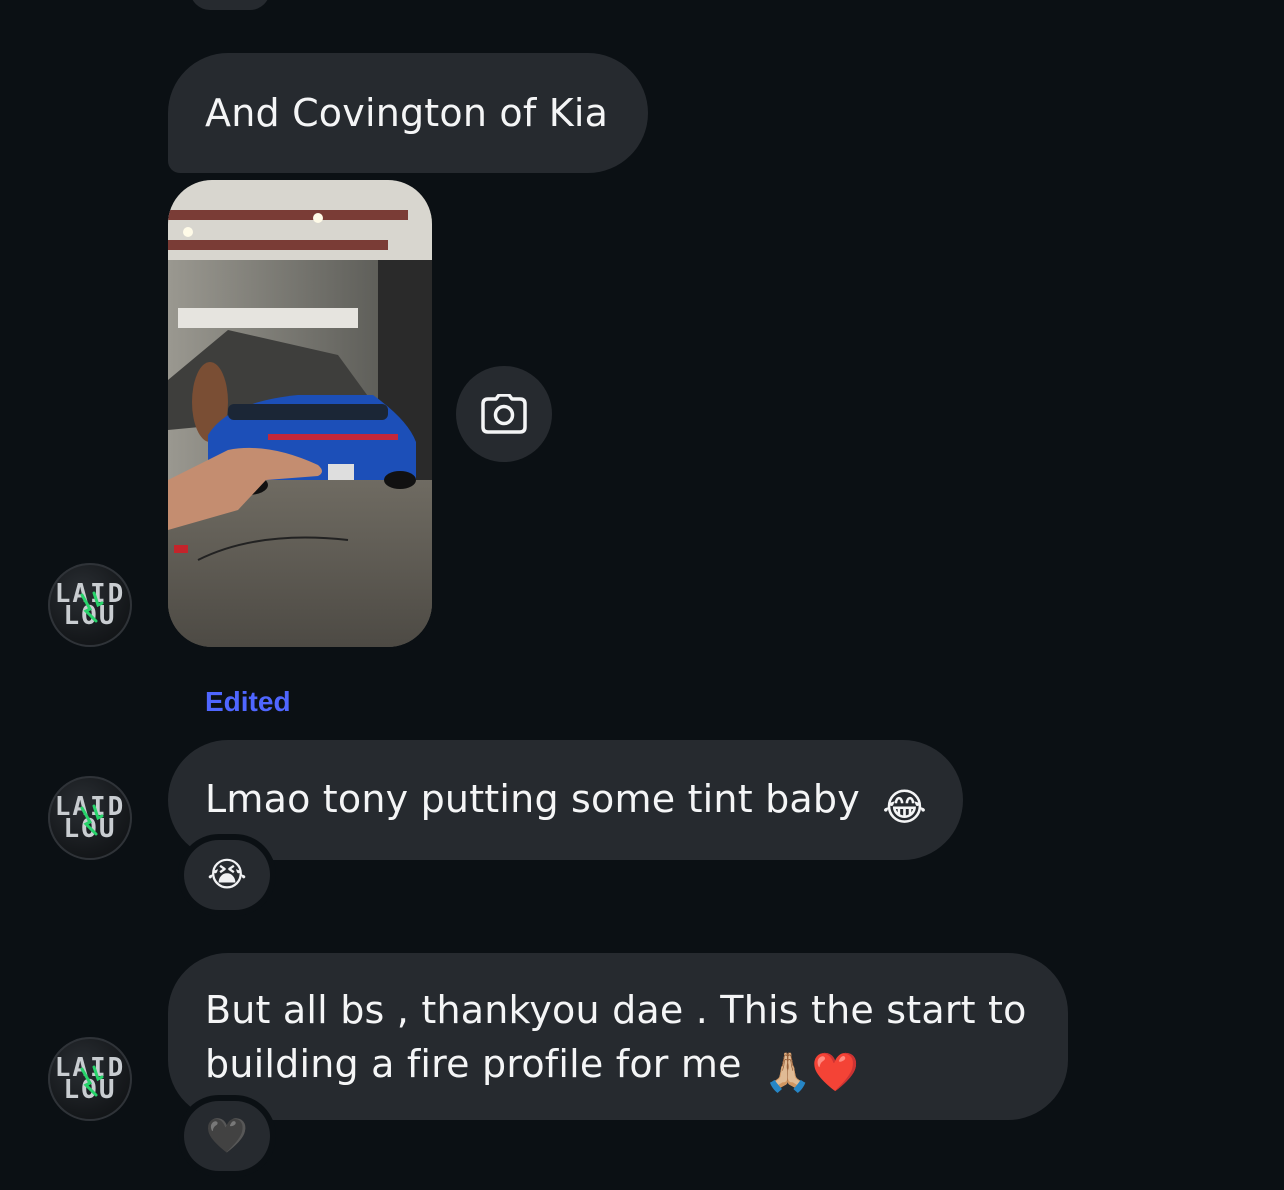  I want to click on message-bubble: And Covington of Kia, so click(408, 113).